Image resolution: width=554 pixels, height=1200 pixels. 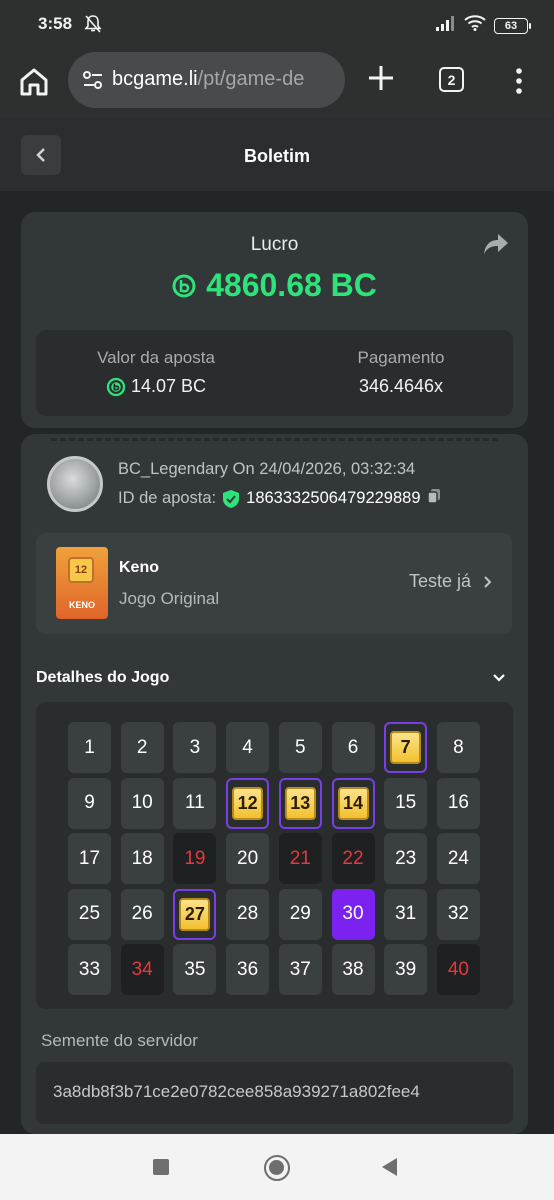 What do you see at coordinates (439, 581) in the screenshot?
I see `try-game-label: Teste já` at bounding box center [439, 581].